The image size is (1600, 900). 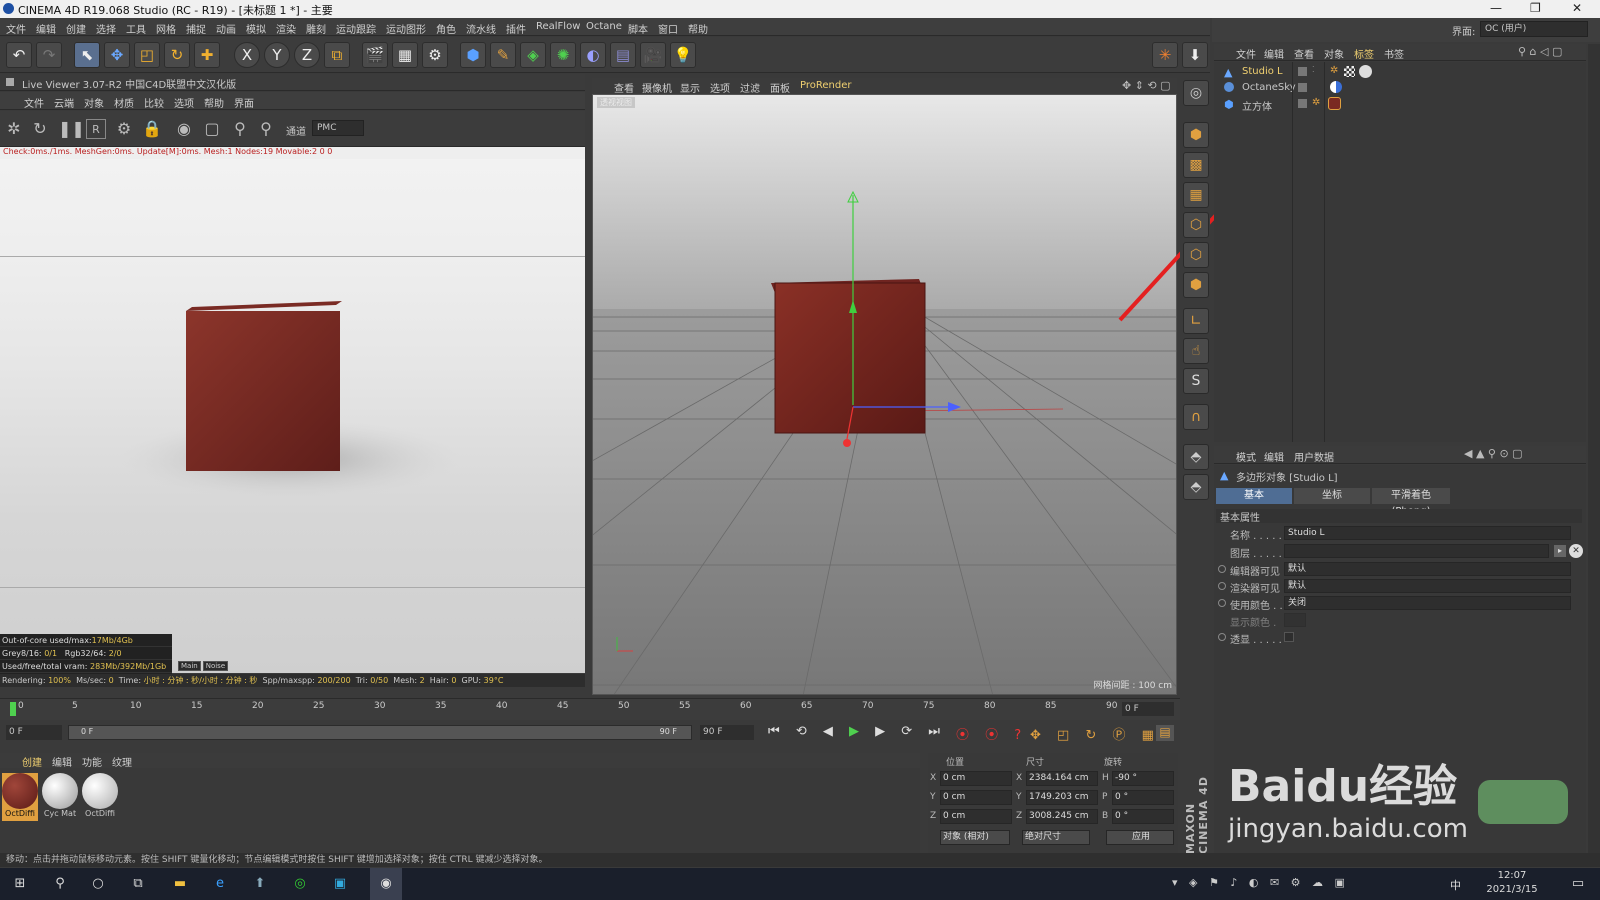 I want to click on wechat-icon: ◎, so click(x=300, y=884).